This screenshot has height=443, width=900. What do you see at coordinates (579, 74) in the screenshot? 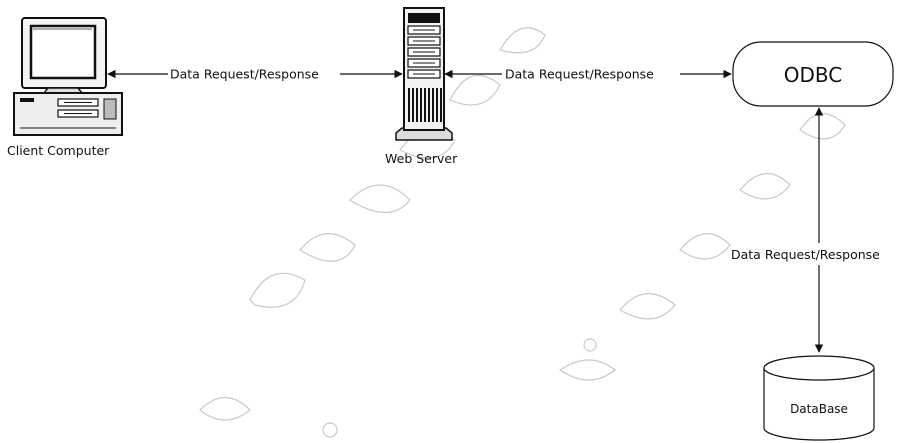
I see `edge-label-webserver-odbc: Data Request/Response` at bounding box center [579, 74].